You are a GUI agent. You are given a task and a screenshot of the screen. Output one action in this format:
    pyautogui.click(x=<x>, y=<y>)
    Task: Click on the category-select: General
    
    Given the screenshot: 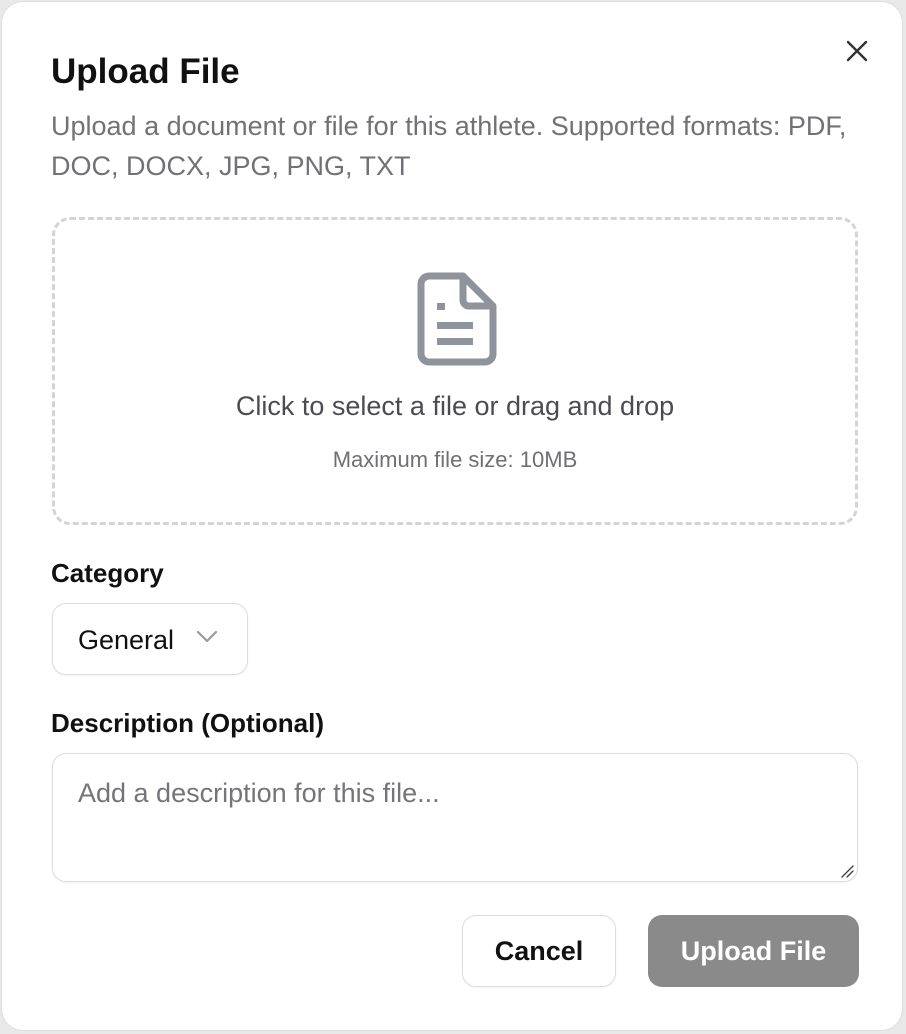 What is the action you would take?
    pyautogui.click(x=150, y=639)
    